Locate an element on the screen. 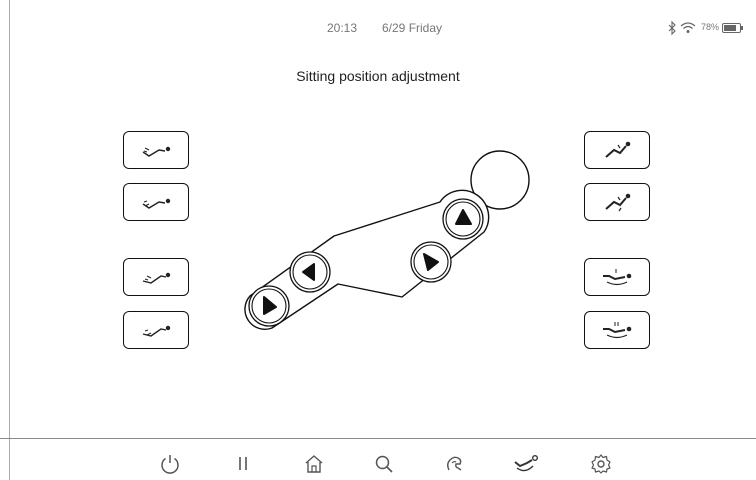  search-icon is located at coordinates (384, 464).